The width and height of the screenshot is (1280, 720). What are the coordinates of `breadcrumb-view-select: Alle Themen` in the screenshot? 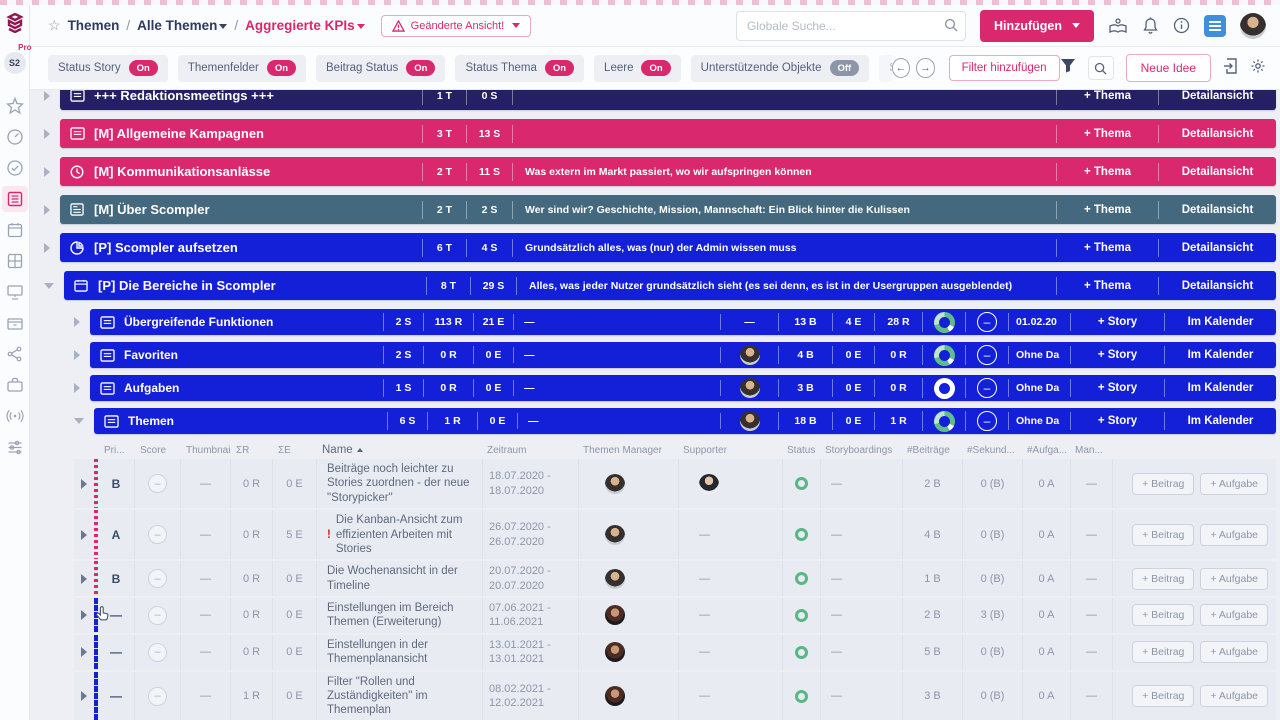 It's located at (182, 25).